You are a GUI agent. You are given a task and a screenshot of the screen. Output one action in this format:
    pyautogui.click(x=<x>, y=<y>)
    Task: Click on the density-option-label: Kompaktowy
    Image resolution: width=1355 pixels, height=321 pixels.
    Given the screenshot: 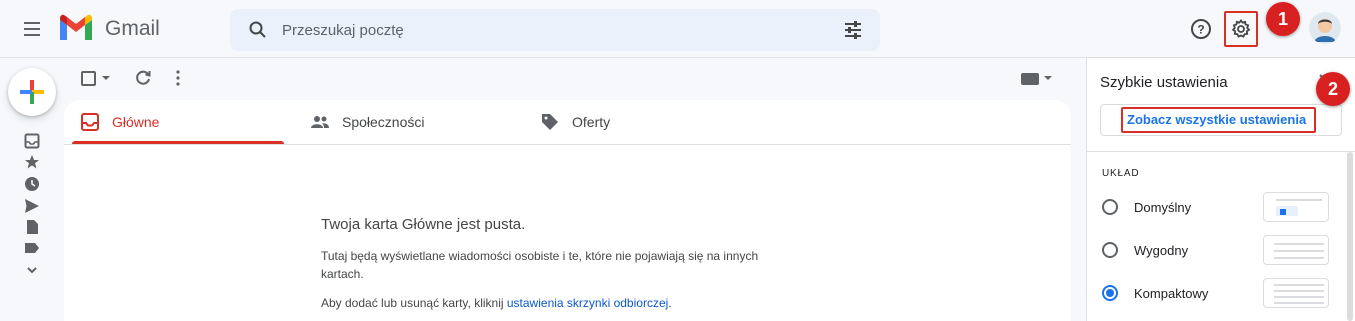 What is the action you would take?
    pyautogui.click(x=1171, y=293)
    